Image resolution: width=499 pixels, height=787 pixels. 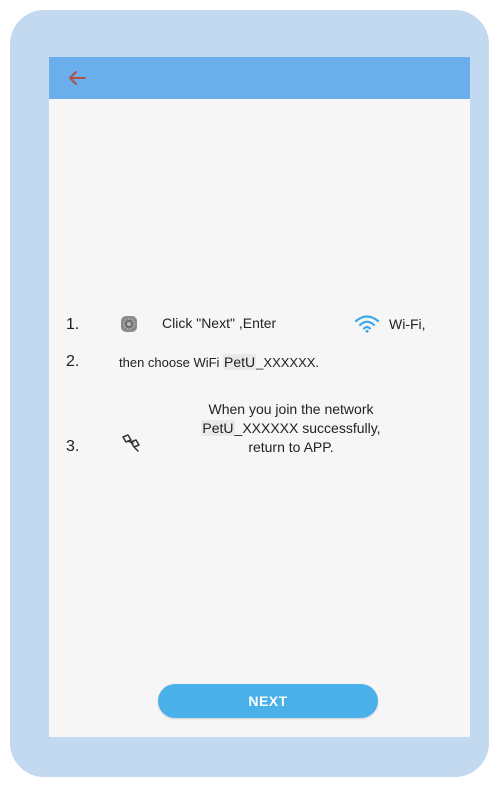 I want to click on settings-gear-icon, so click(x=129, y=325).